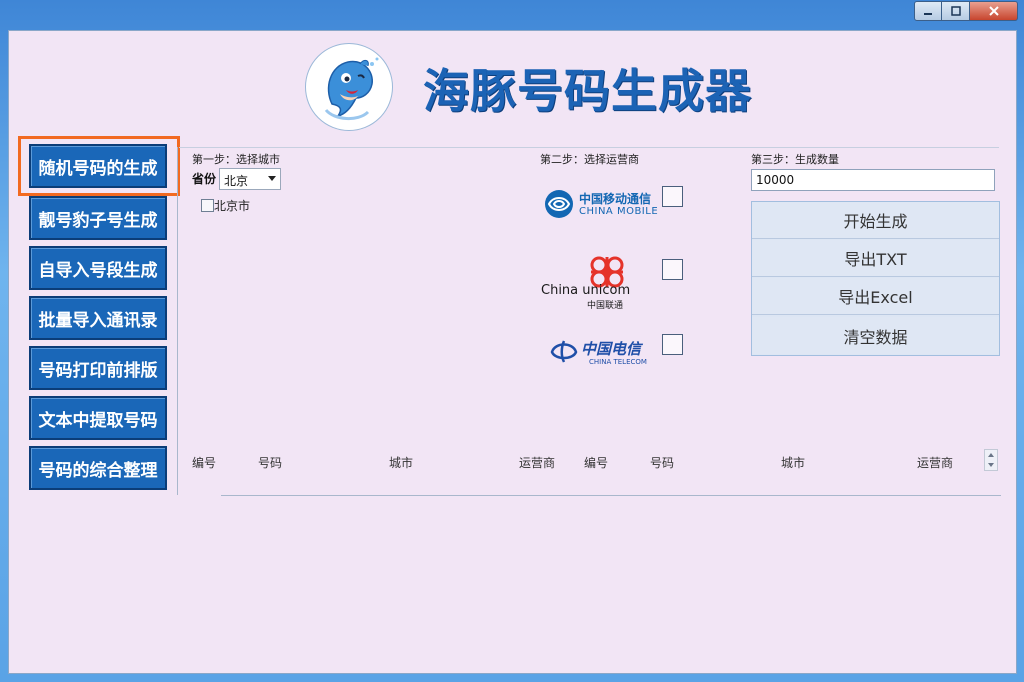 The image size is (1024, 682). Describe the element at coordinates (401, 463) in the screenshot. I see `col-header-city: 城市` at that location.